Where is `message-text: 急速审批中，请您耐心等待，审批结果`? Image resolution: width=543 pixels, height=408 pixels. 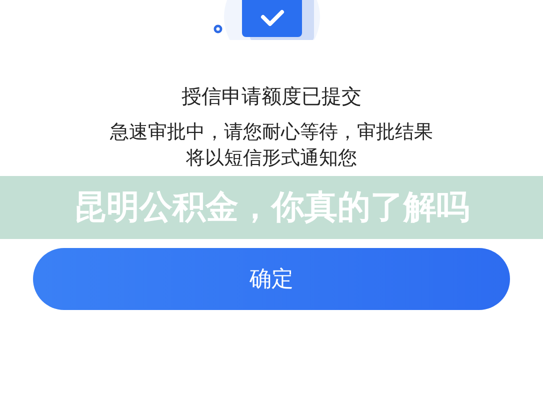 message-text: 急速审批中，请您耐心等待，审批结果 is located at coordinates (271, 132).